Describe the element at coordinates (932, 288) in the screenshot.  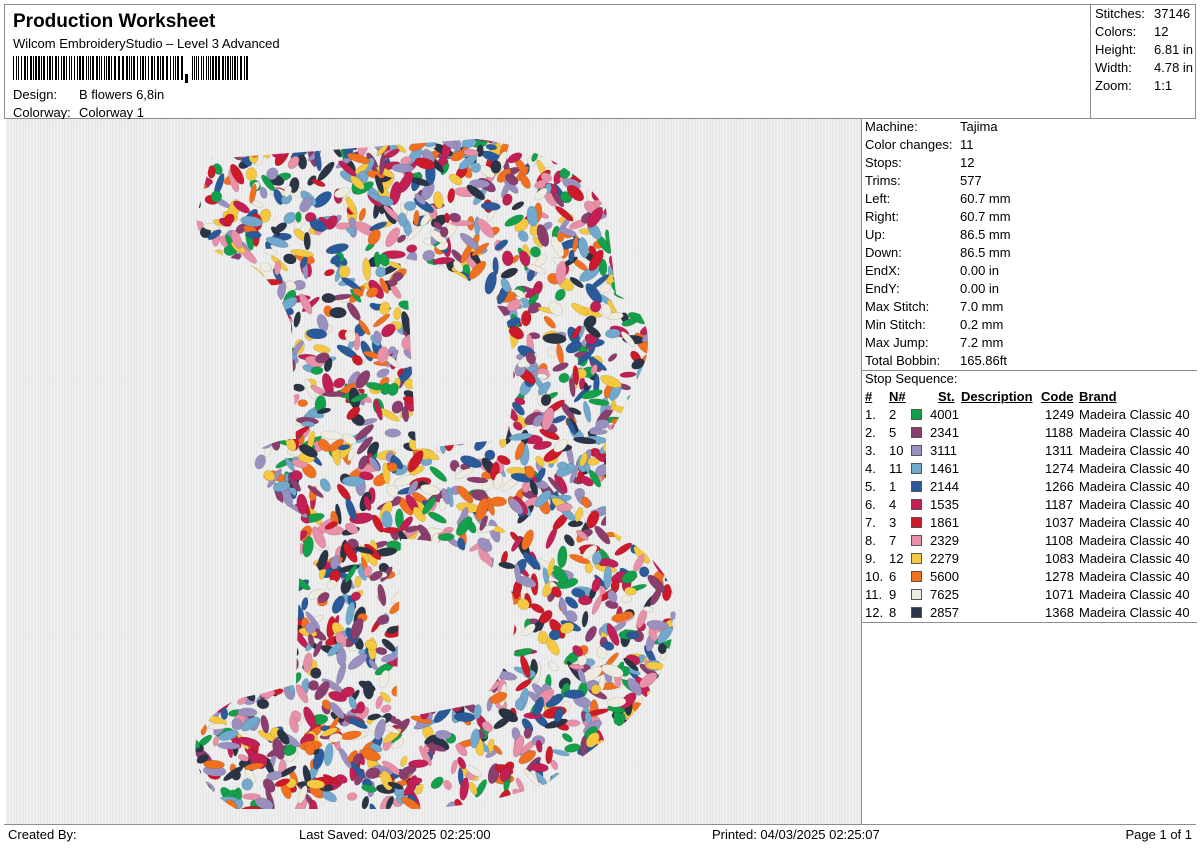
I see `info-endy: EndY: 0.00 in` at that location.